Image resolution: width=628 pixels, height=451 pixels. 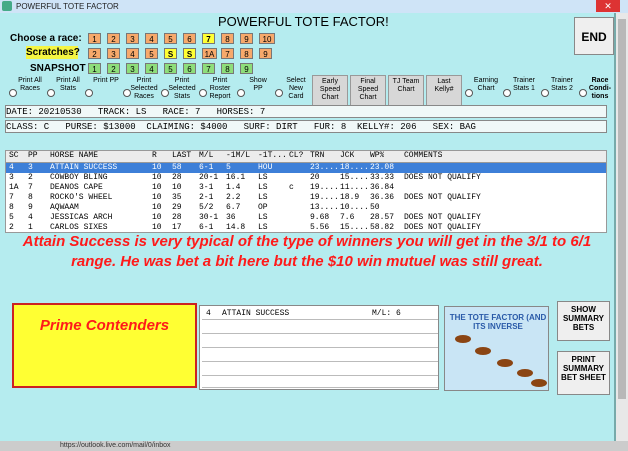 What do you see at coordinates (170, 53) in the screenshot?
I see `scratch-button-4: S` at bounding box center [170, 53].